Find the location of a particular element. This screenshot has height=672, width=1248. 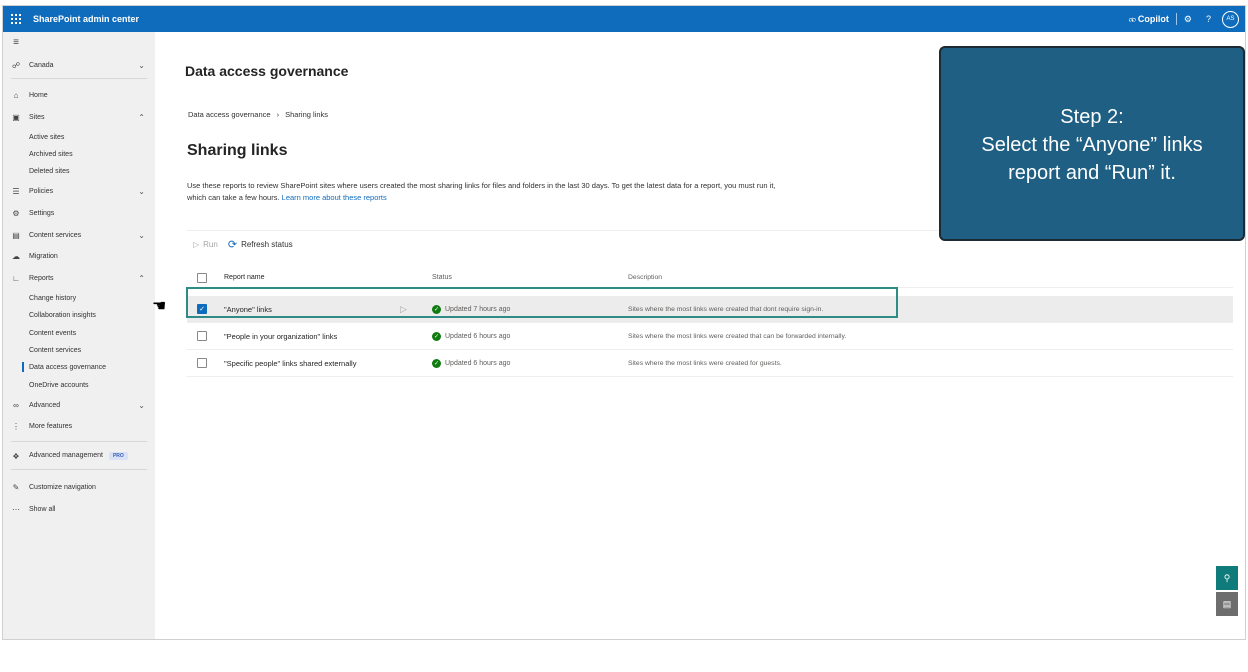

column-header-report-name: Report name is located at coordinates (244, 277).